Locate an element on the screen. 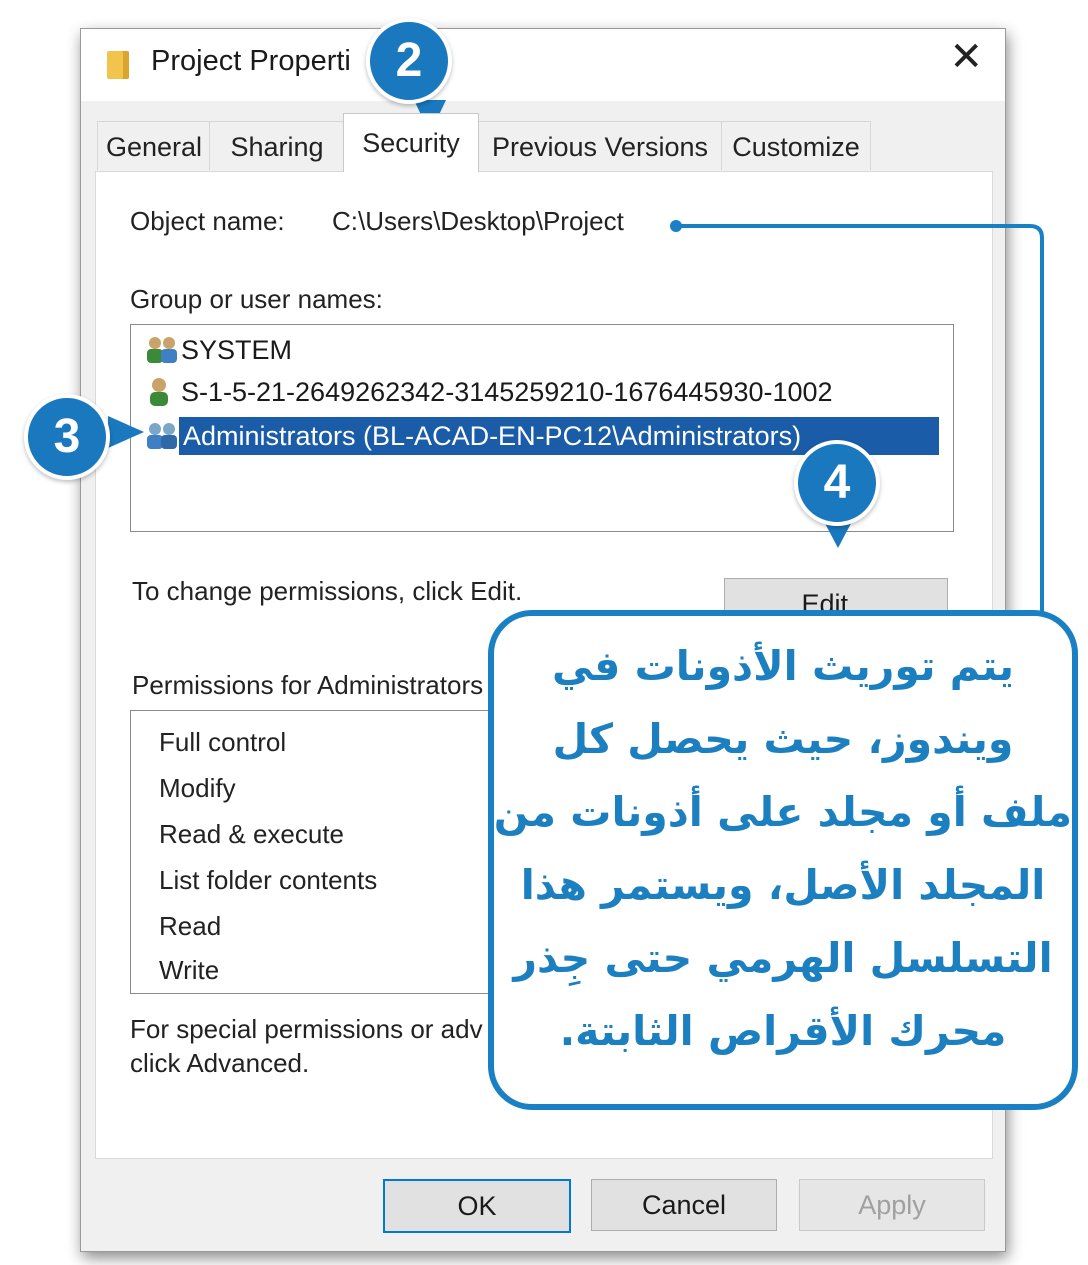  callout-line: التسلسل الهرمي حتى جِذر is located at coordinates (783, 958).